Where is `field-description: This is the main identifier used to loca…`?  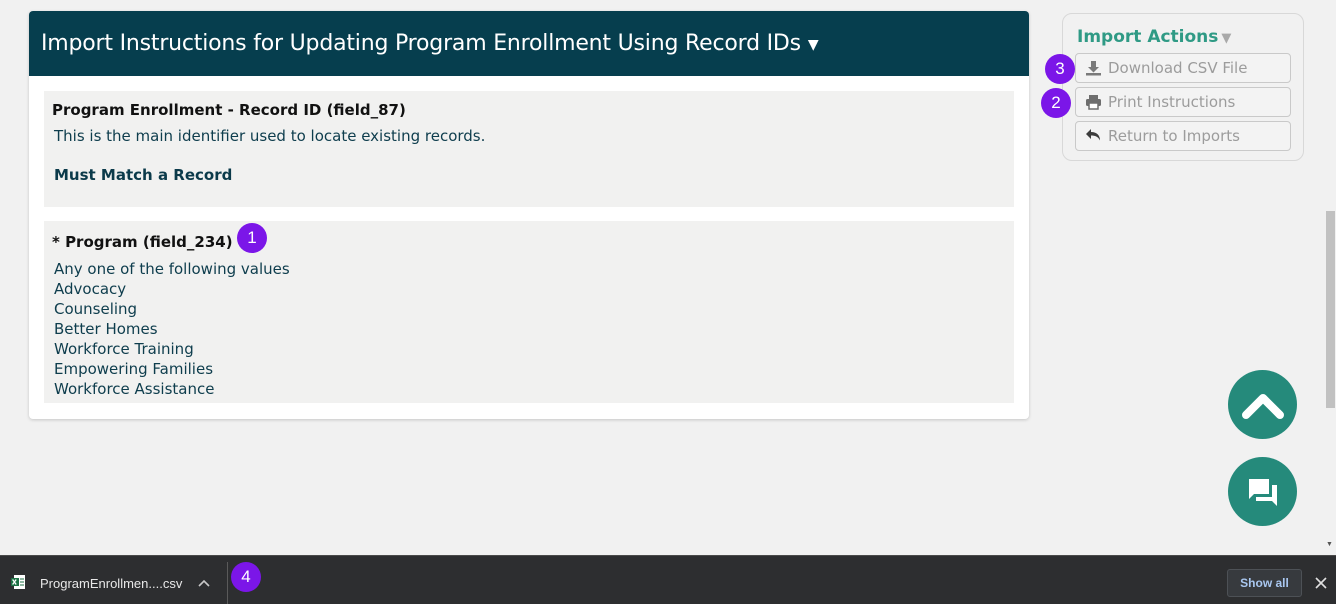 field-description: This is the main identifier used to loca… is located at coordinates (270, 136).